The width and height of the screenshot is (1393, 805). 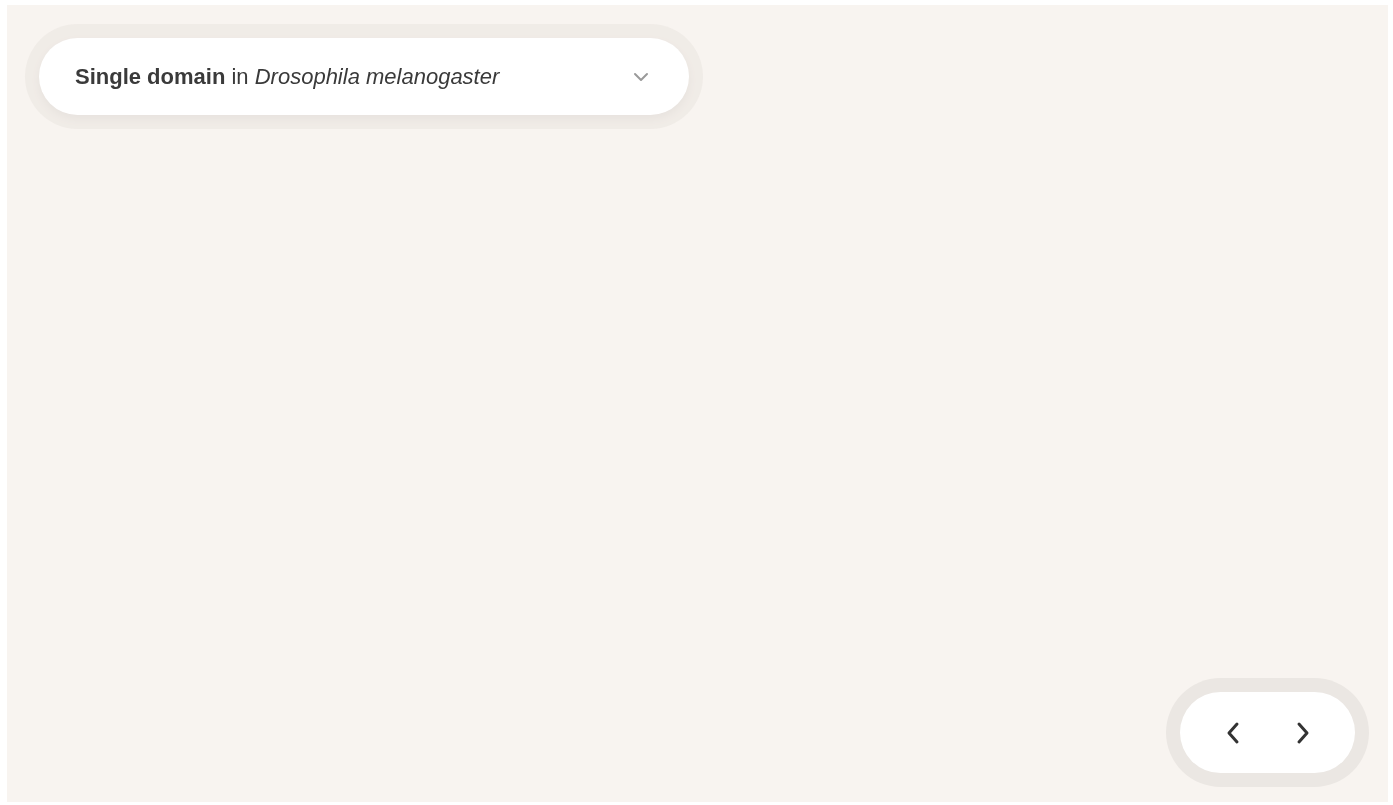 What do you see at coordinates (287, 77) in the screenshot?
I see `selector-label: Single domain in Drosophila melanogaster` at bounding box center [287, 77].